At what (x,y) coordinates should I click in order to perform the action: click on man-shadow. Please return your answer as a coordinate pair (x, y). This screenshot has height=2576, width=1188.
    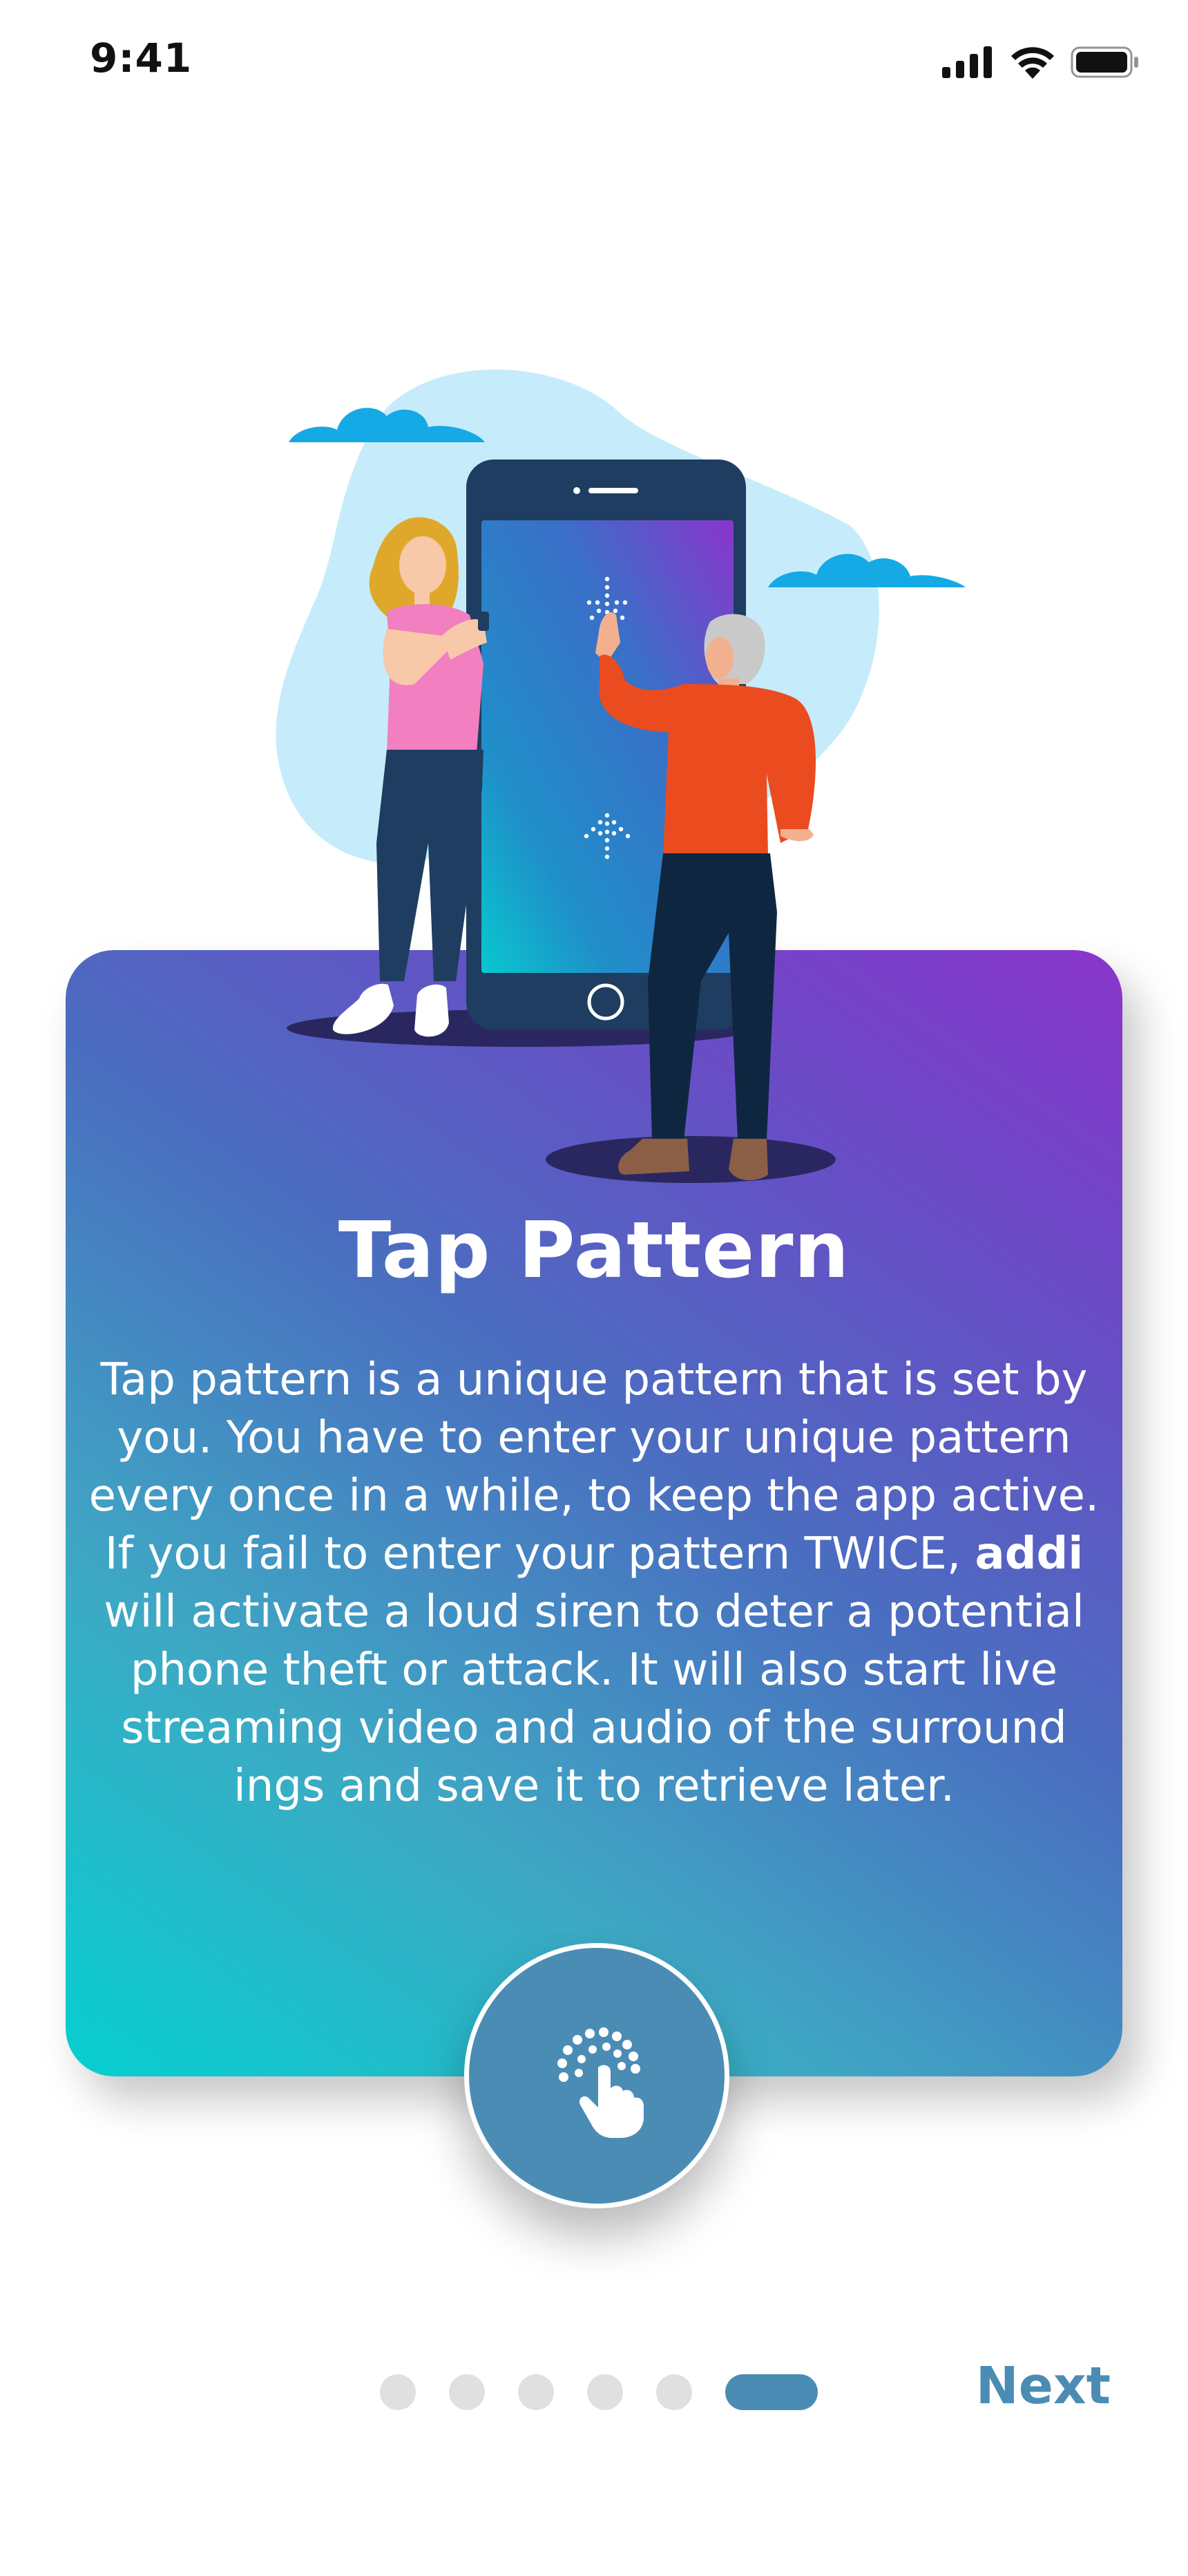
    Looking at the image, I should click on (691, 1159).